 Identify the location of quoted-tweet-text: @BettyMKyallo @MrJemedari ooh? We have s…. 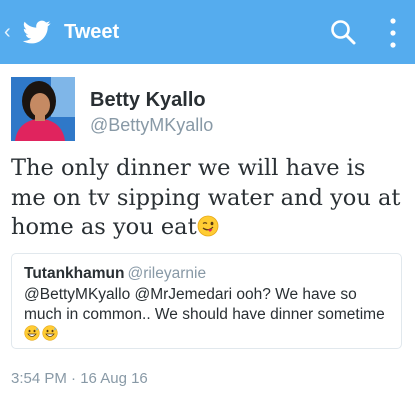
(208, 315).